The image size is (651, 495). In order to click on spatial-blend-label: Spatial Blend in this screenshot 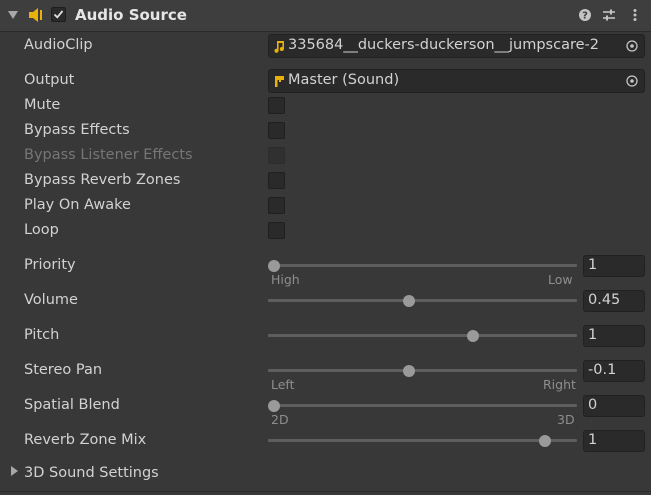, I will do `click(72, 405)`.